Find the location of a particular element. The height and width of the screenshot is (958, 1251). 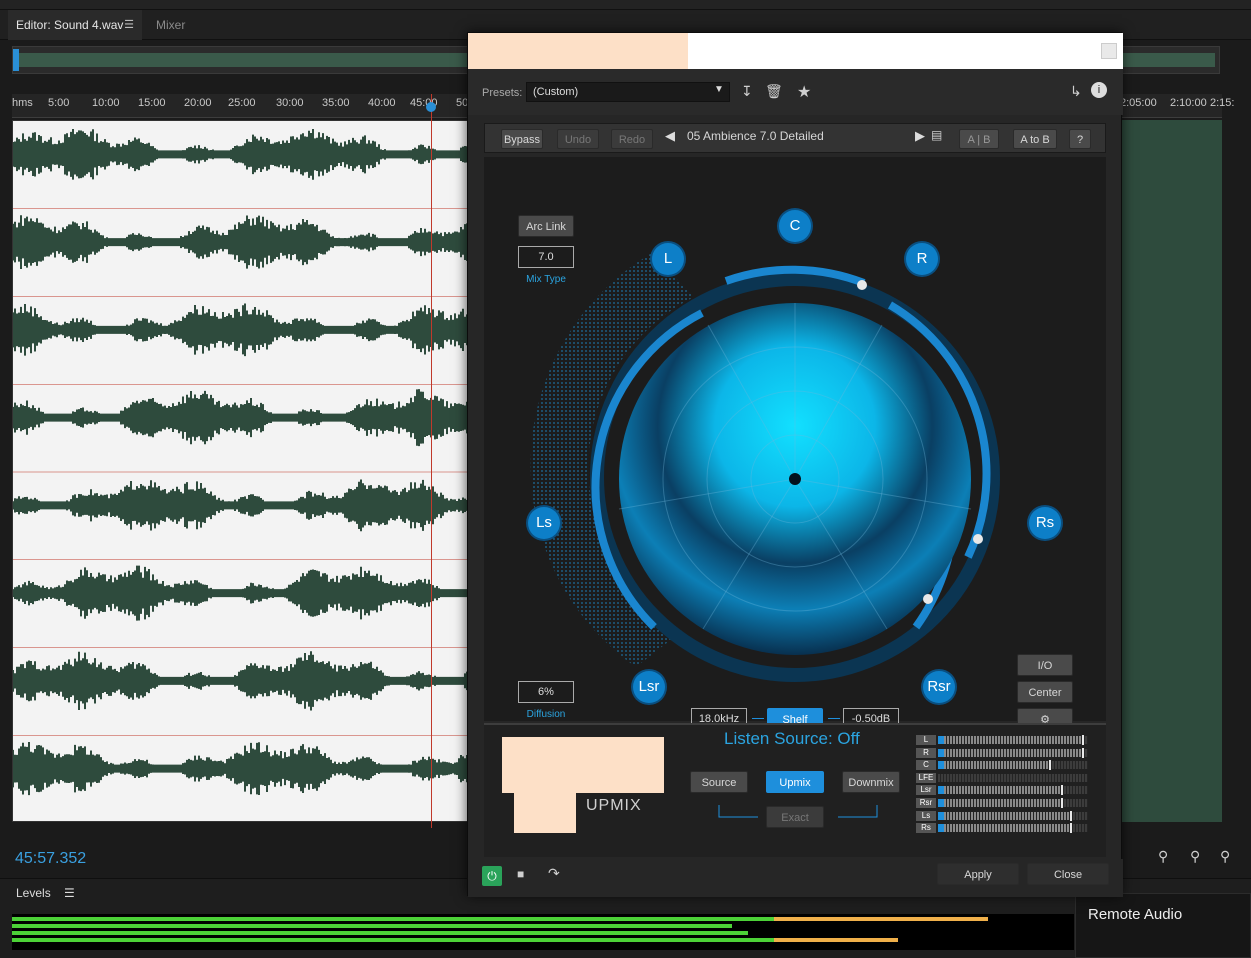

sphere-center is located at coordinates (795, 479).